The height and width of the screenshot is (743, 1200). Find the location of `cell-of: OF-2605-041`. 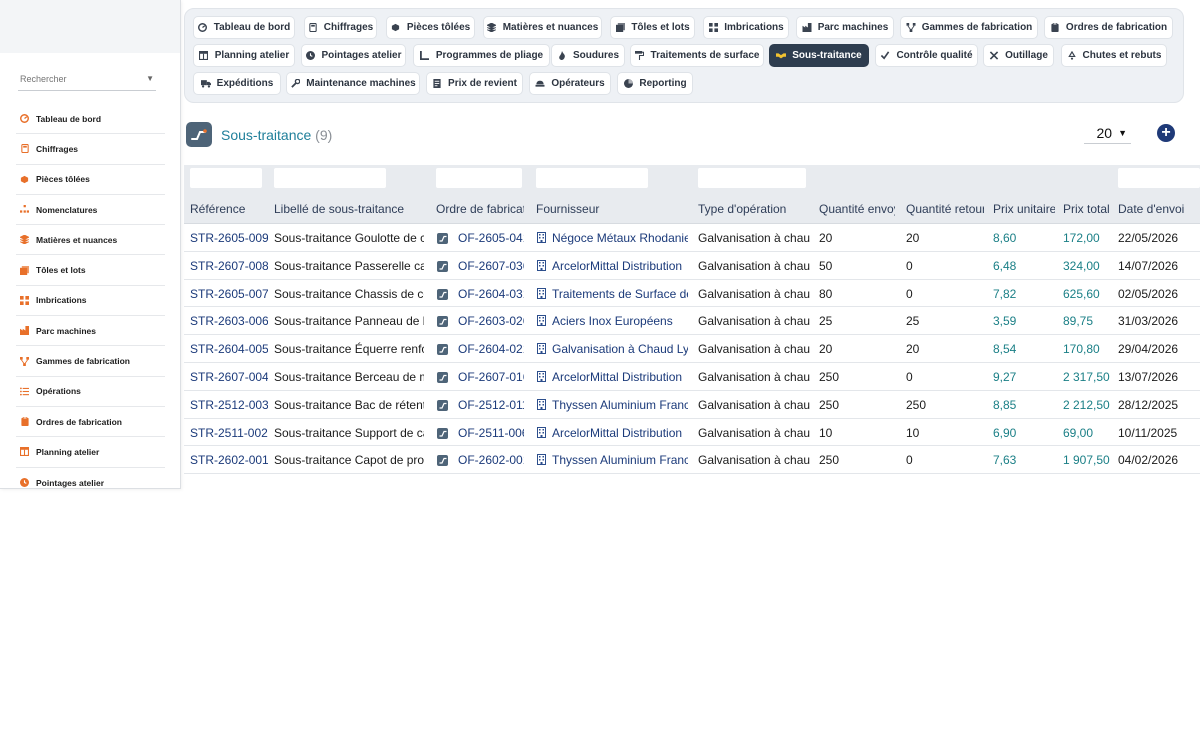

cell-of: OF-2605-041 is located at coordinates (491, 238).